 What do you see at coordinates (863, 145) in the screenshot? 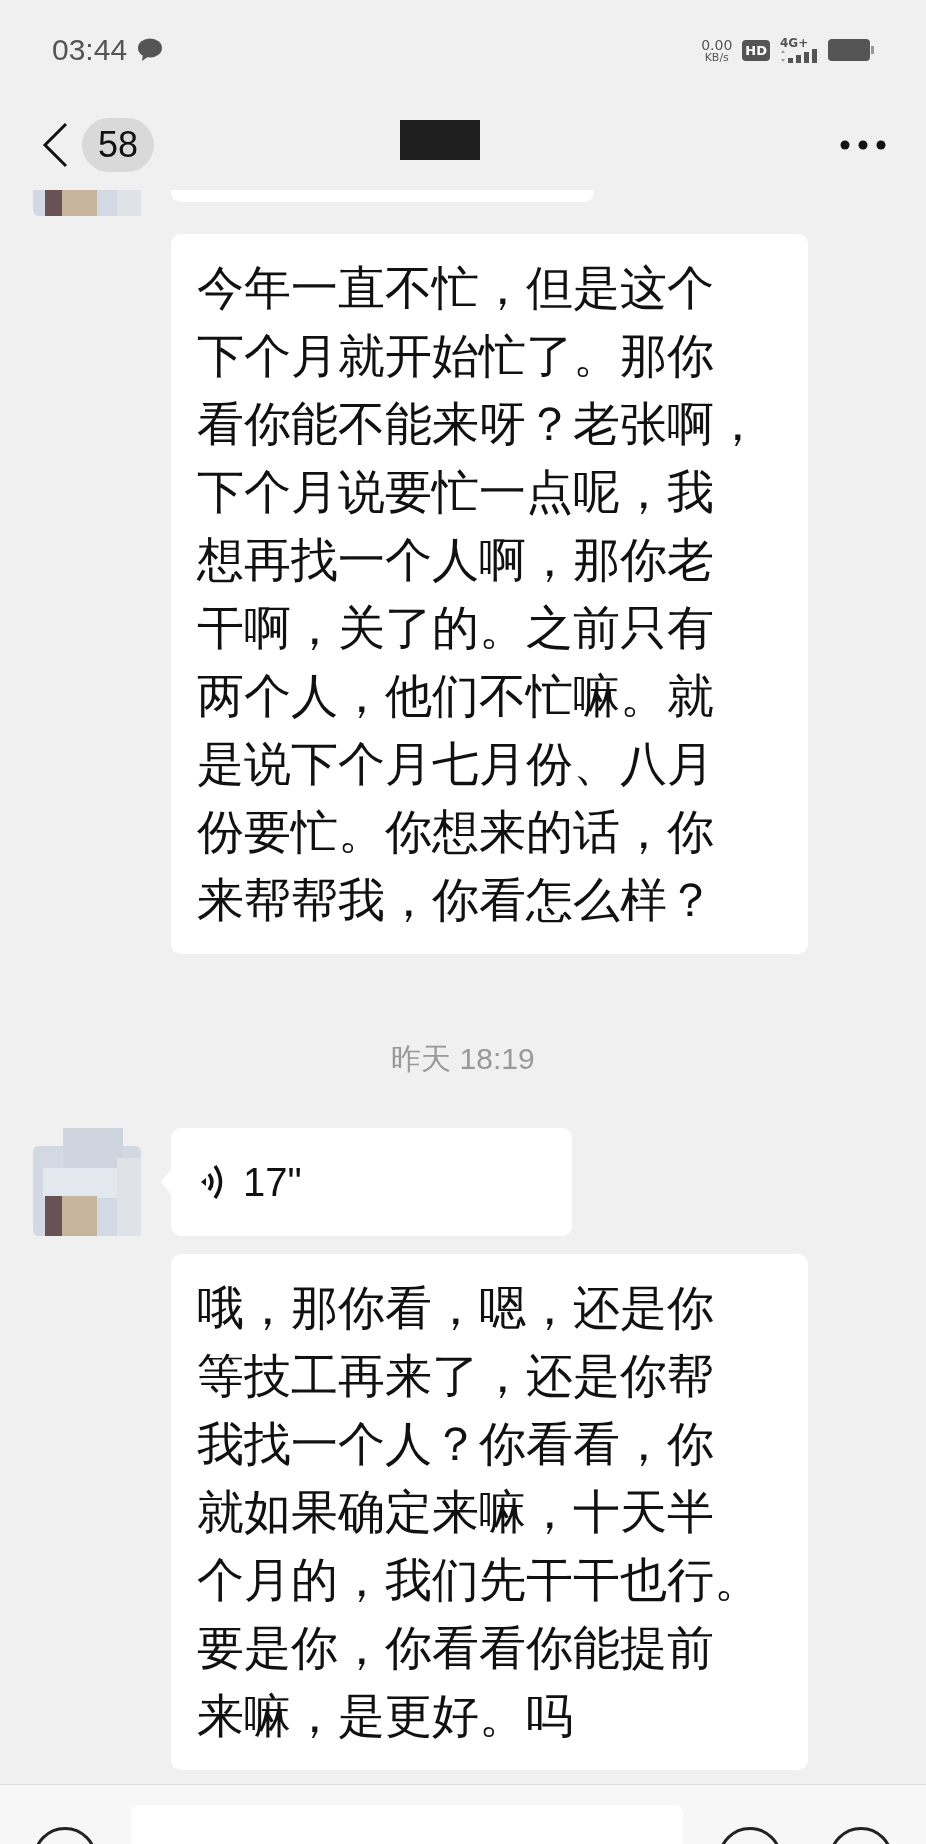
I see `more-icon` at bounding box center [863, 145].